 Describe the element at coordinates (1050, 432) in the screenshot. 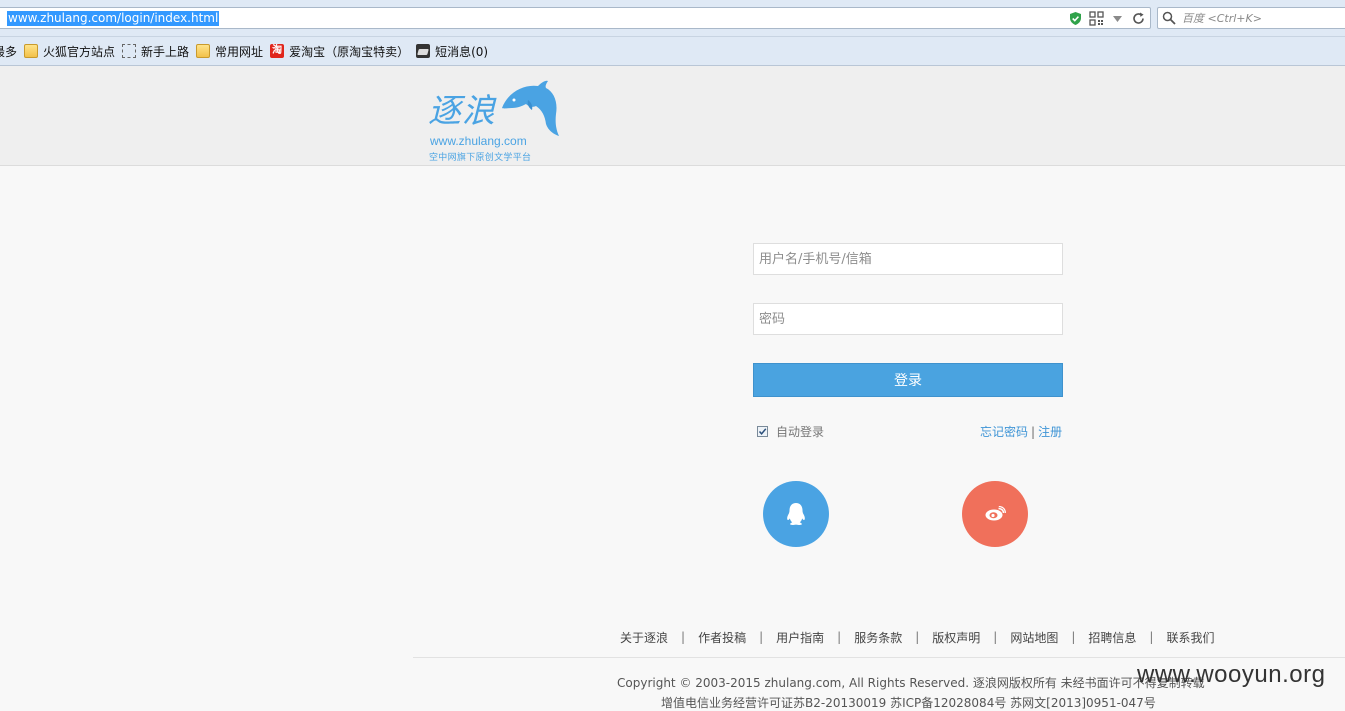

I see `register-link: 注册` at that location.